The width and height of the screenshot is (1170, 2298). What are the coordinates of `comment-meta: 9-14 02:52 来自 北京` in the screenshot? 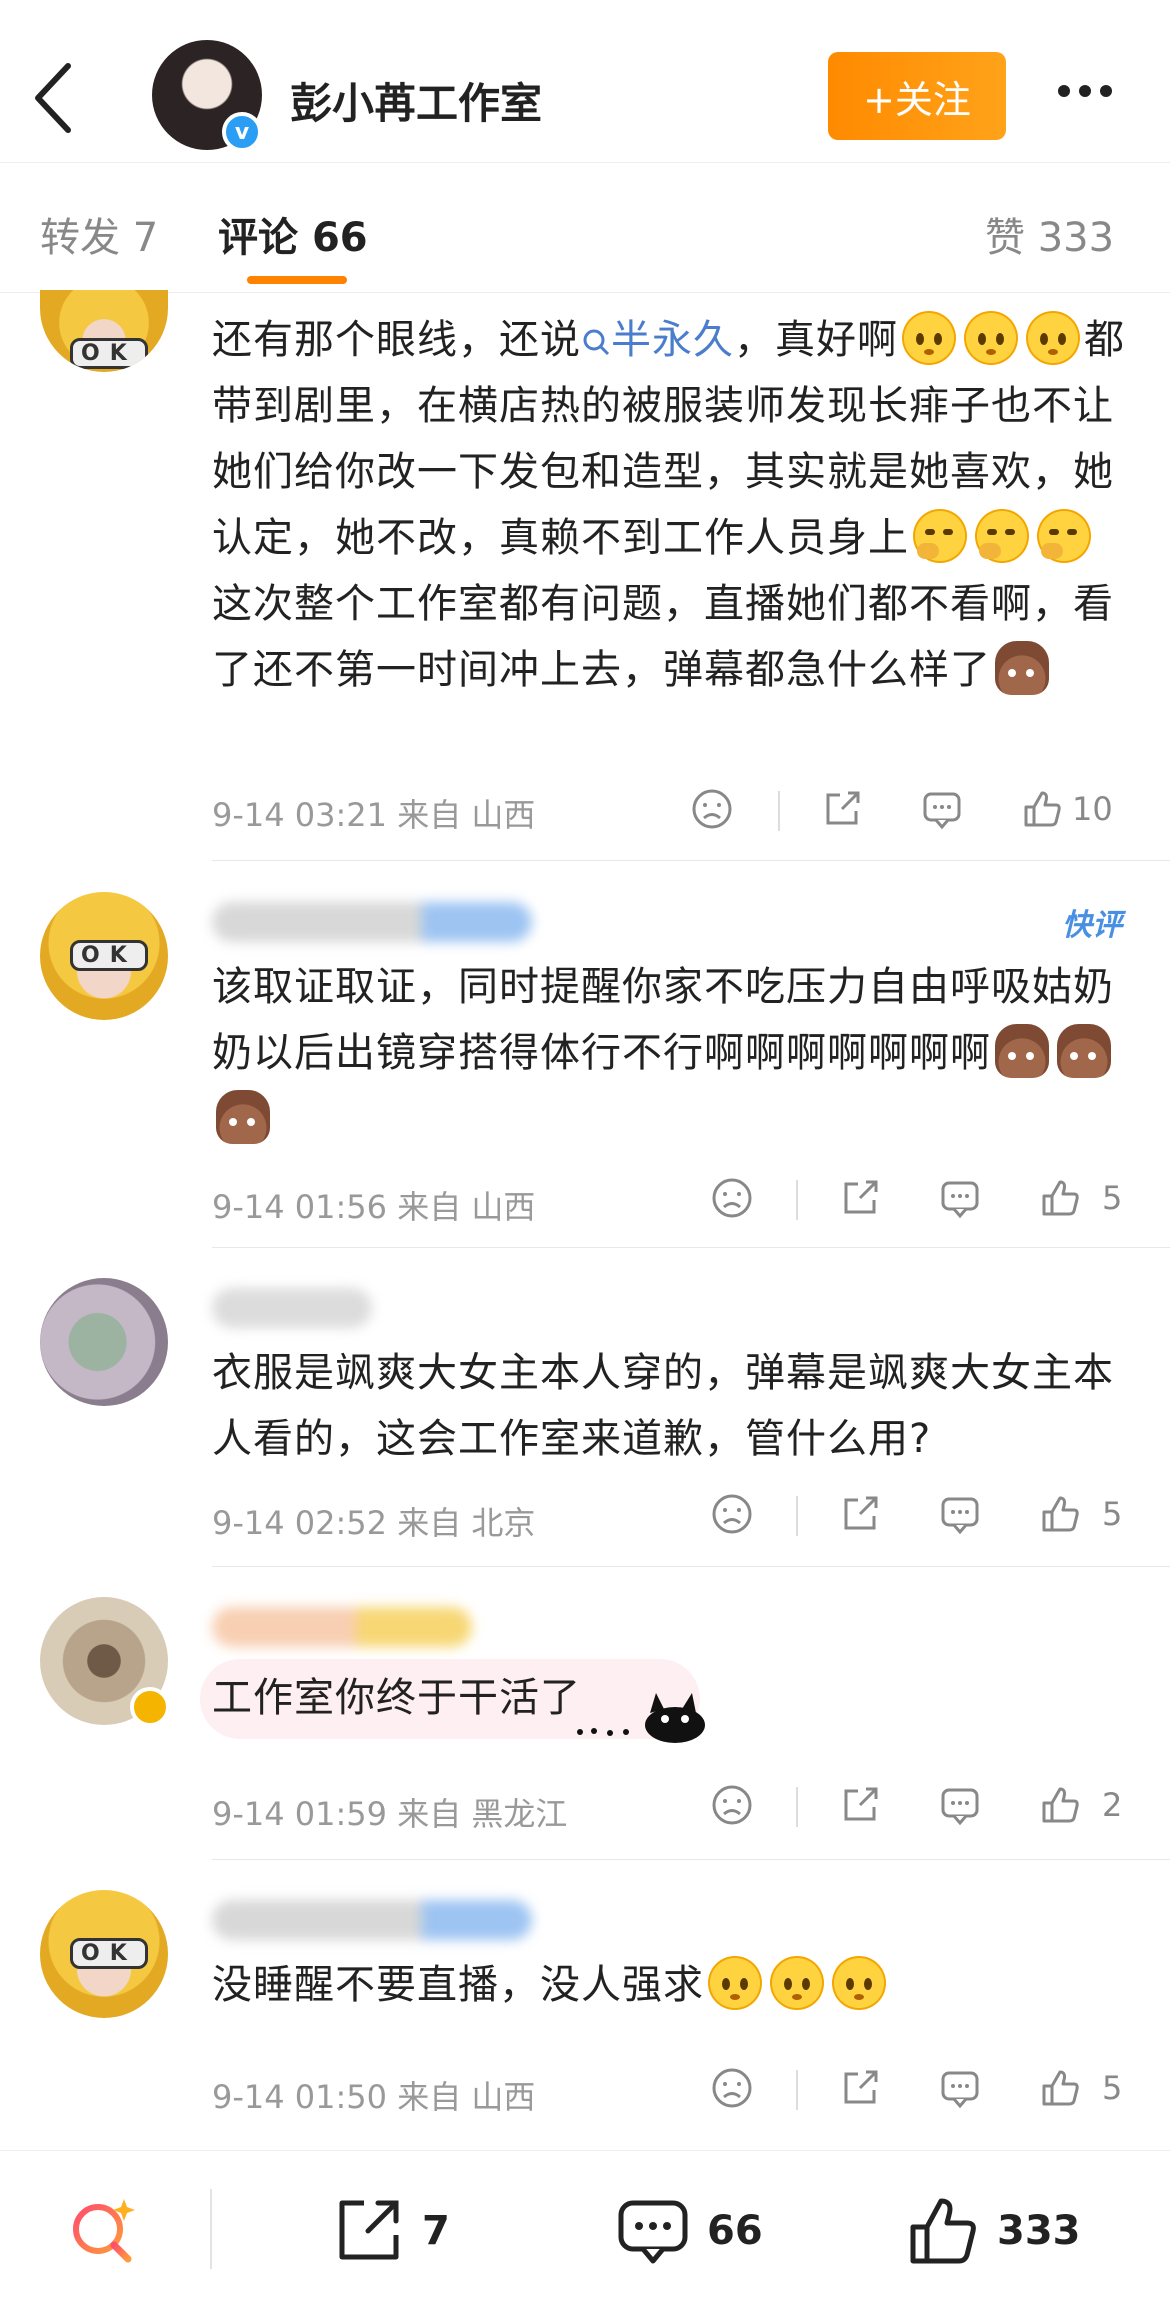 It's located at (373, 1521).